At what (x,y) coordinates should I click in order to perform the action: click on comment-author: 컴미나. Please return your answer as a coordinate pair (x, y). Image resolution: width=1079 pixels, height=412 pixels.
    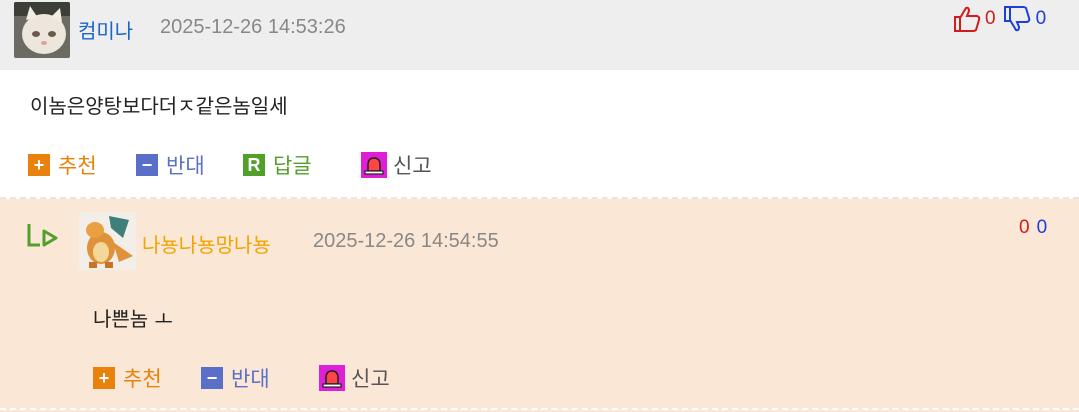
    Looking at the image, I should click on (105, 29).